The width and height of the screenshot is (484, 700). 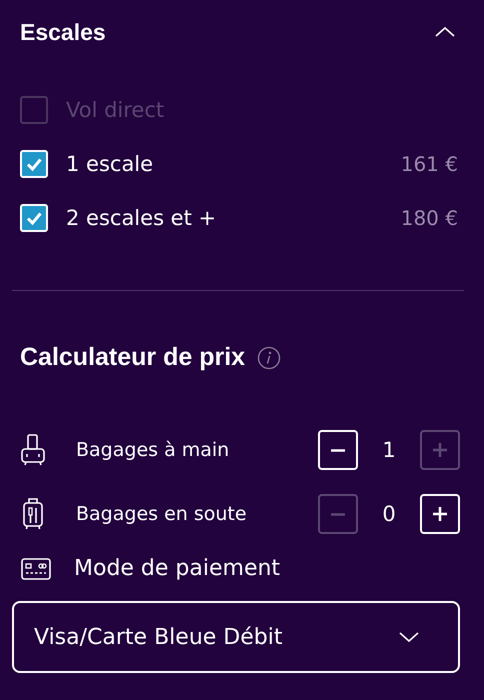 I want to click on option-label: 1 escale, so click(x=110, y=164).